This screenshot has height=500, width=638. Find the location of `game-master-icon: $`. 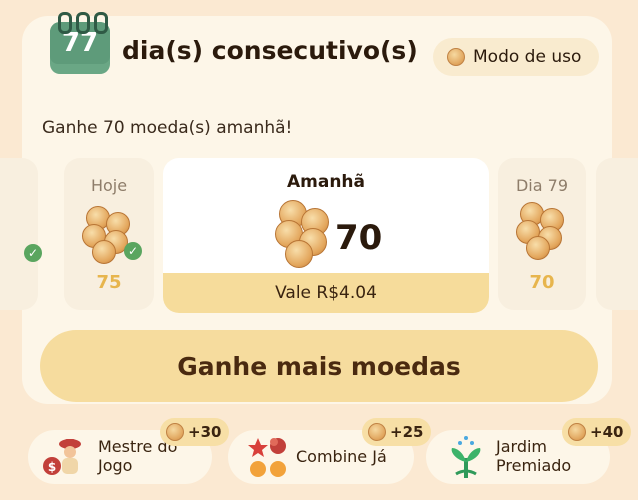

game-master-icon: $ is located at coordinates (62, 457).